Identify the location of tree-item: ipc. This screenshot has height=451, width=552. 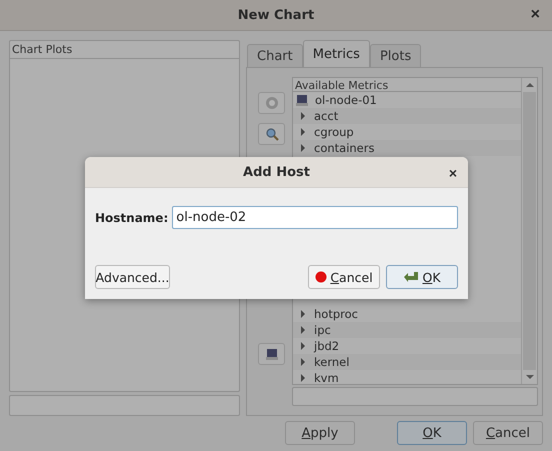
(407, 330).